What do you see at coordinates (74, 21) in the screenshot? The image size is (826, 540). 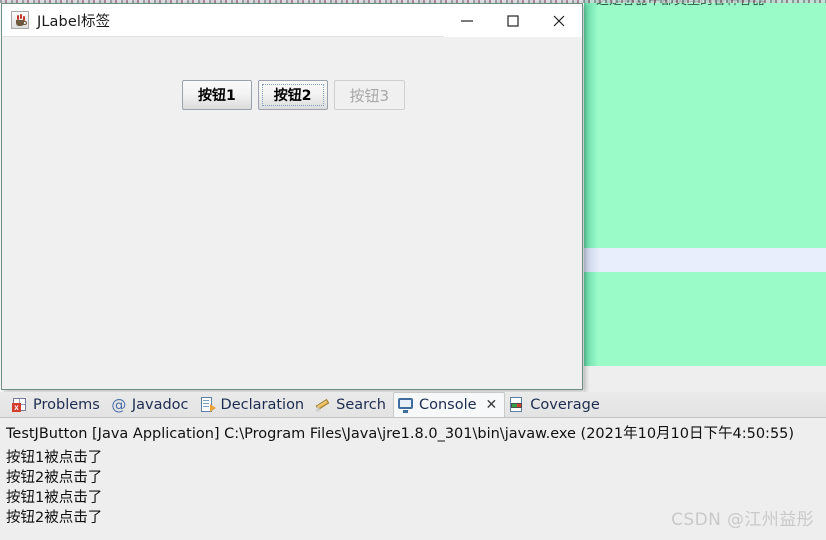 I see `window-title: JLabel标签` at bounding box center [74, 21].